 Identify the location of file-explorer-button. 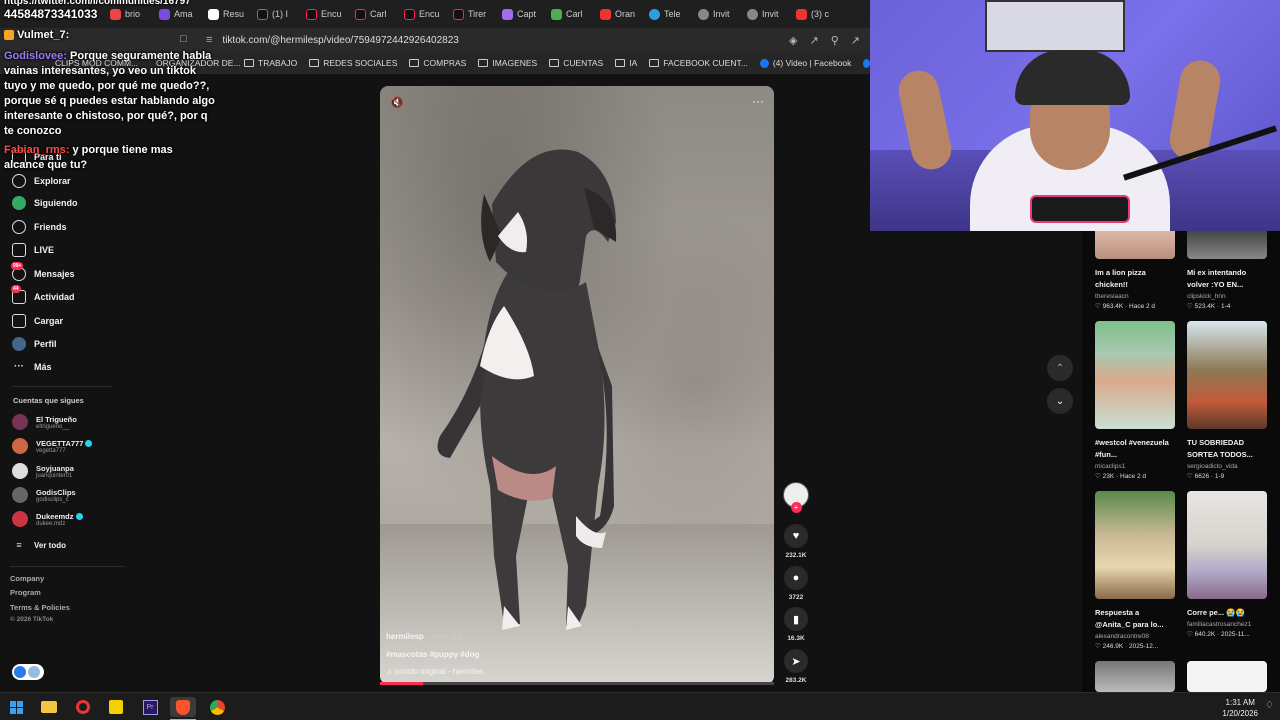
(49, 707).